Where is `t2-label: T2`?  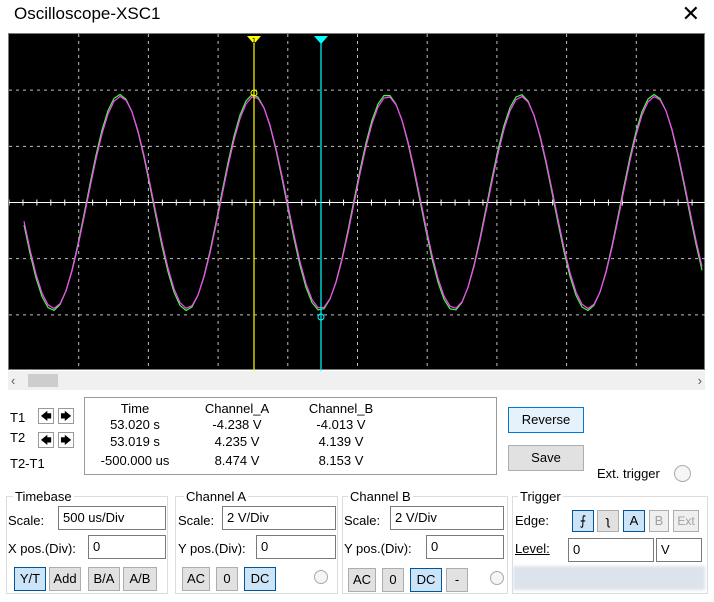
t2-label: T2 is located at coordinates (18, 437).